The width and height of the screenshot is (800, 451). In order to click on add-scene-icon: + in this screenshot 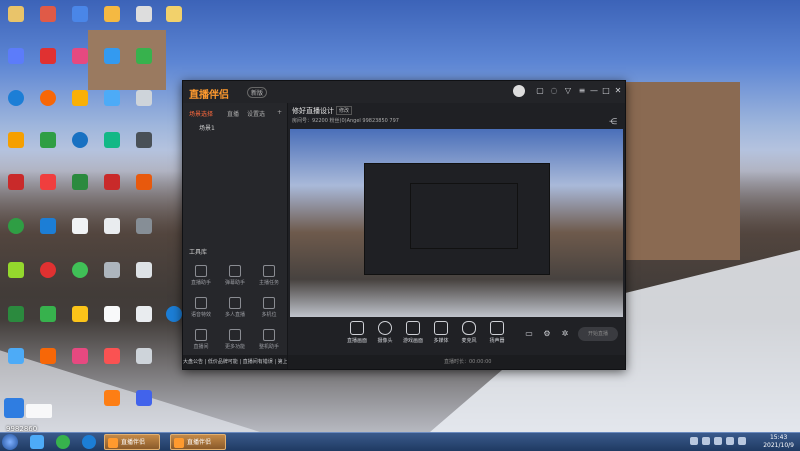, I will do `click(279, 112)`.